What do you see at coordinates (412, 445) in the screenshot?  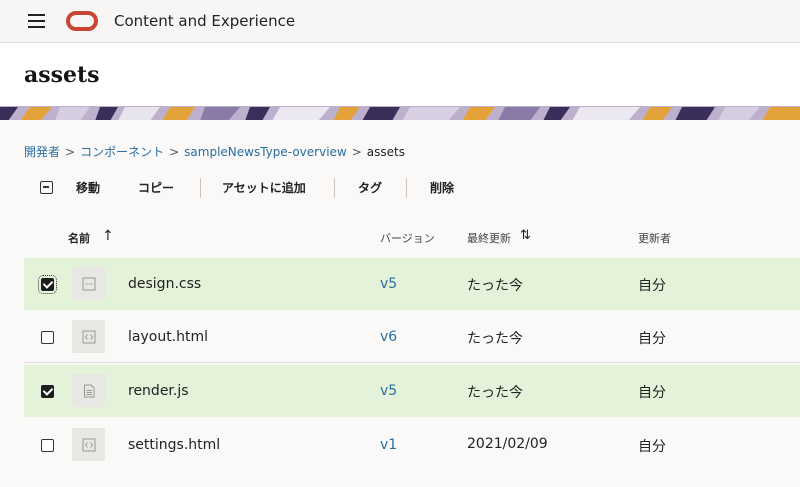 I see `table-row: settings.html v1 2021/02/09 自分` at bounding box center [412, 445].